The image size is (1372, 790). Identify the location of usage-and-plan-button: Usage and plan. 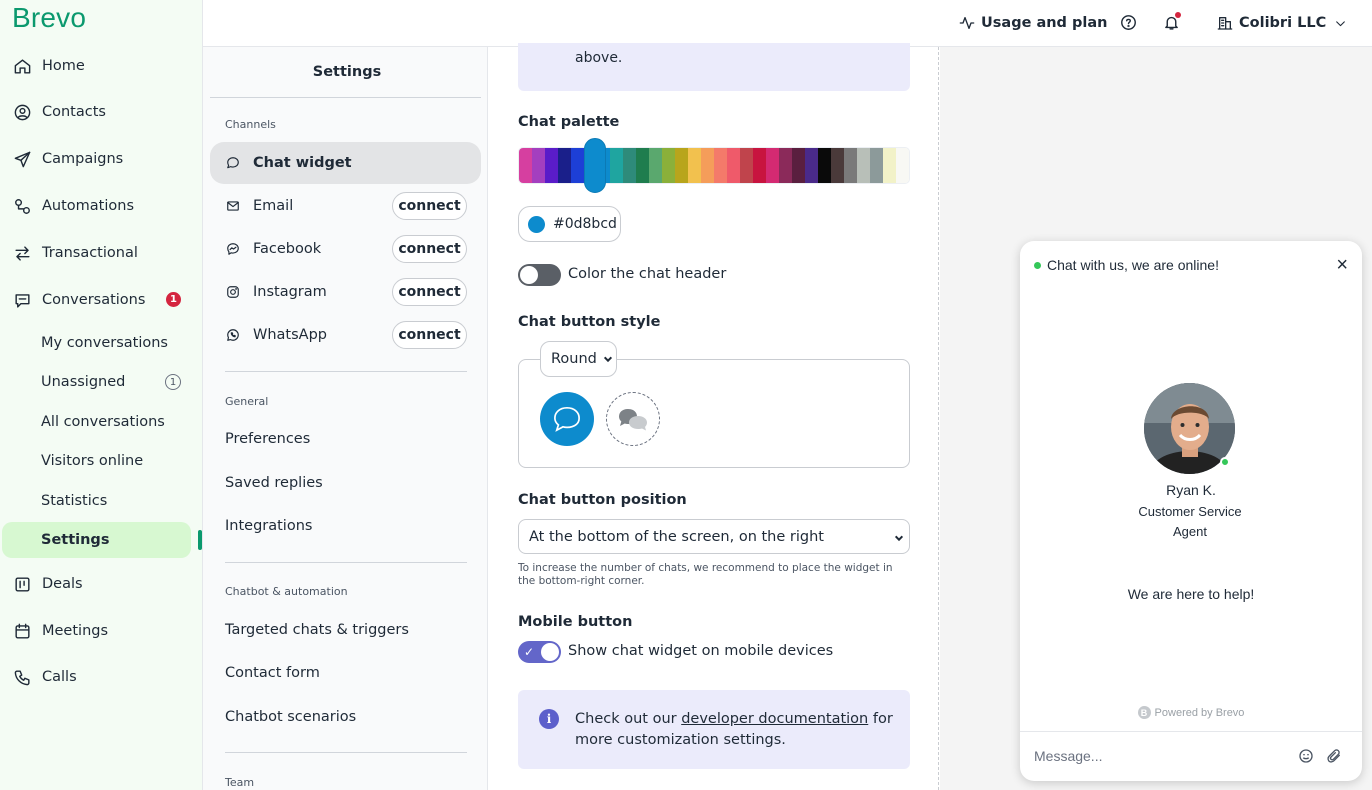
(1033, 23).